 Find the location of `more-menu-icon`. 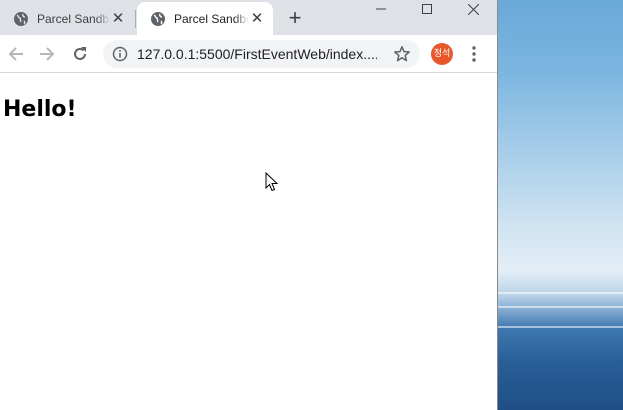

more-menu-icon is located at coordinates (474, 54).